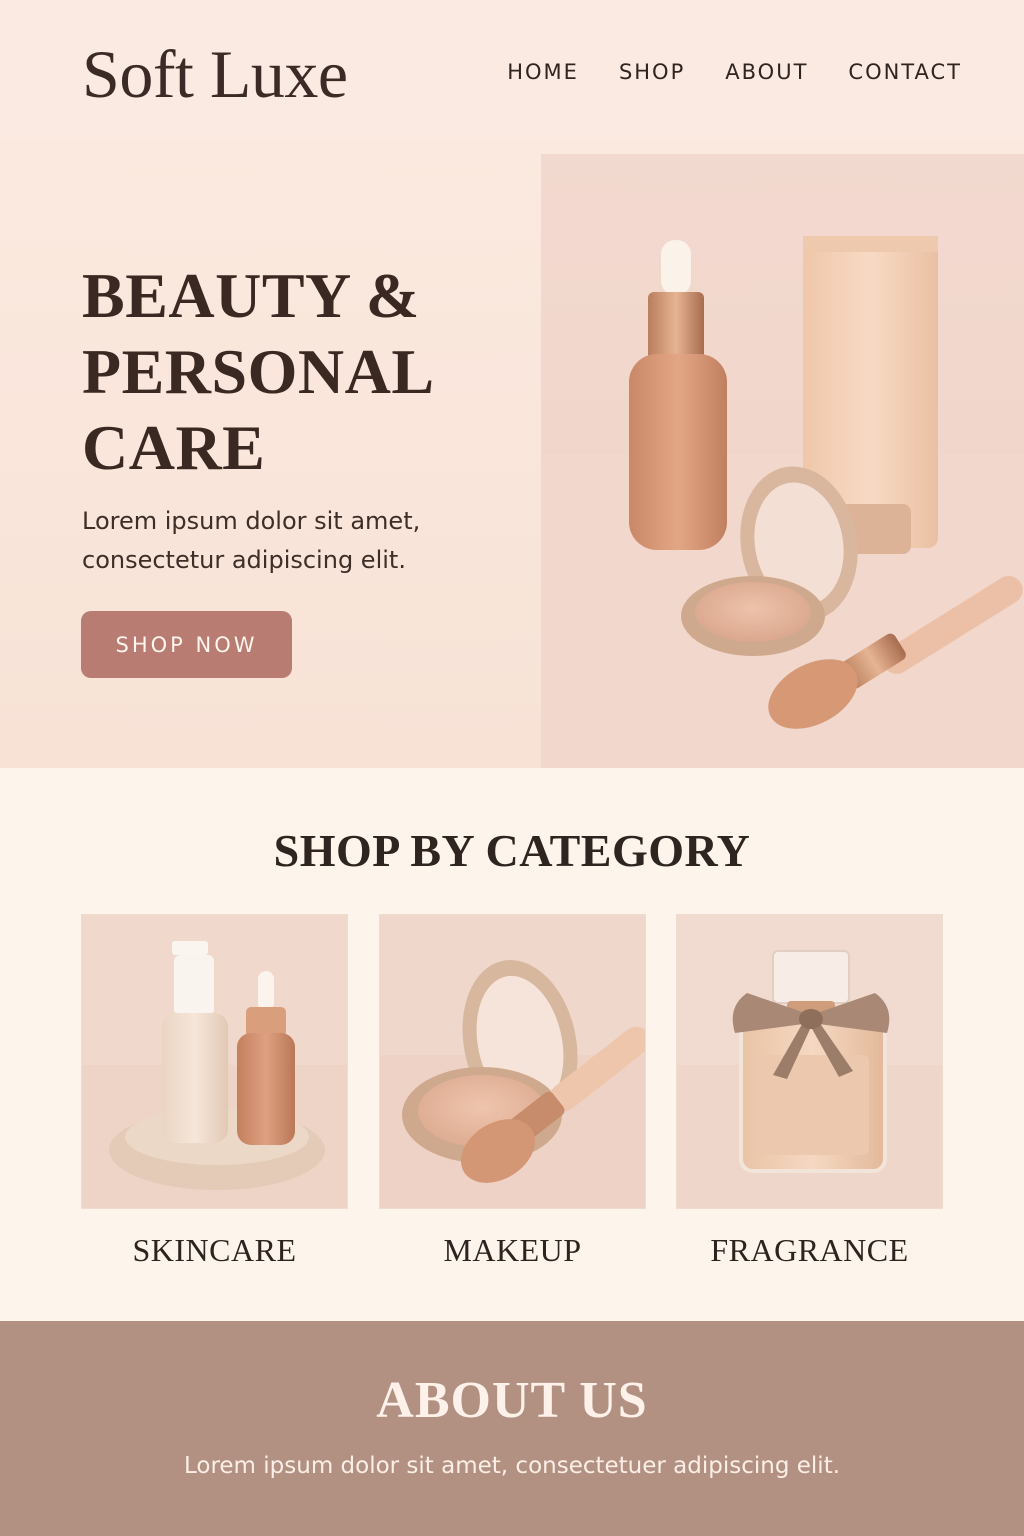 The width and height of the screenshot is (1024, 1536). What do you see at coordinates (186, 644) in the screenshot?
I see `shop-now-button: SHOP NOW` at bounding box center [186, 644].